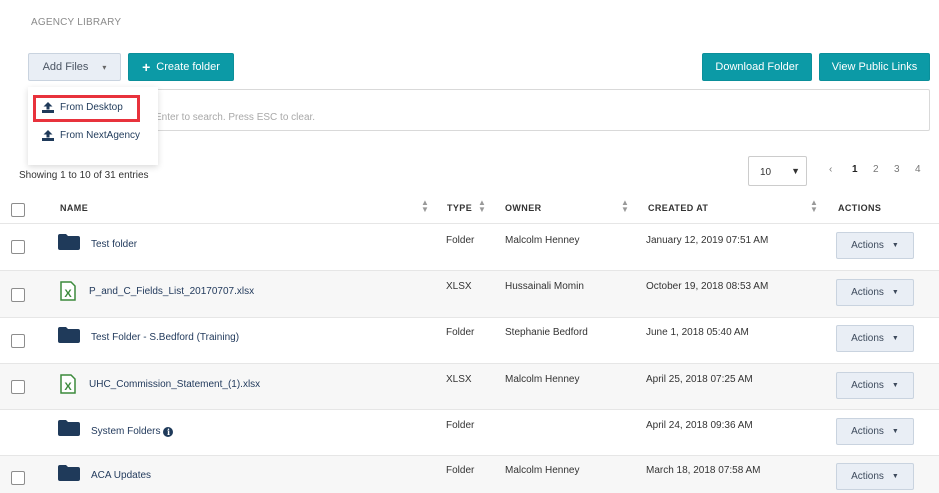 This screenshot has height=493, width=939. What do you see at coordinates (168, 432) in the screenshot?
I see `info-icon: i` at bounding box center [168, 432].